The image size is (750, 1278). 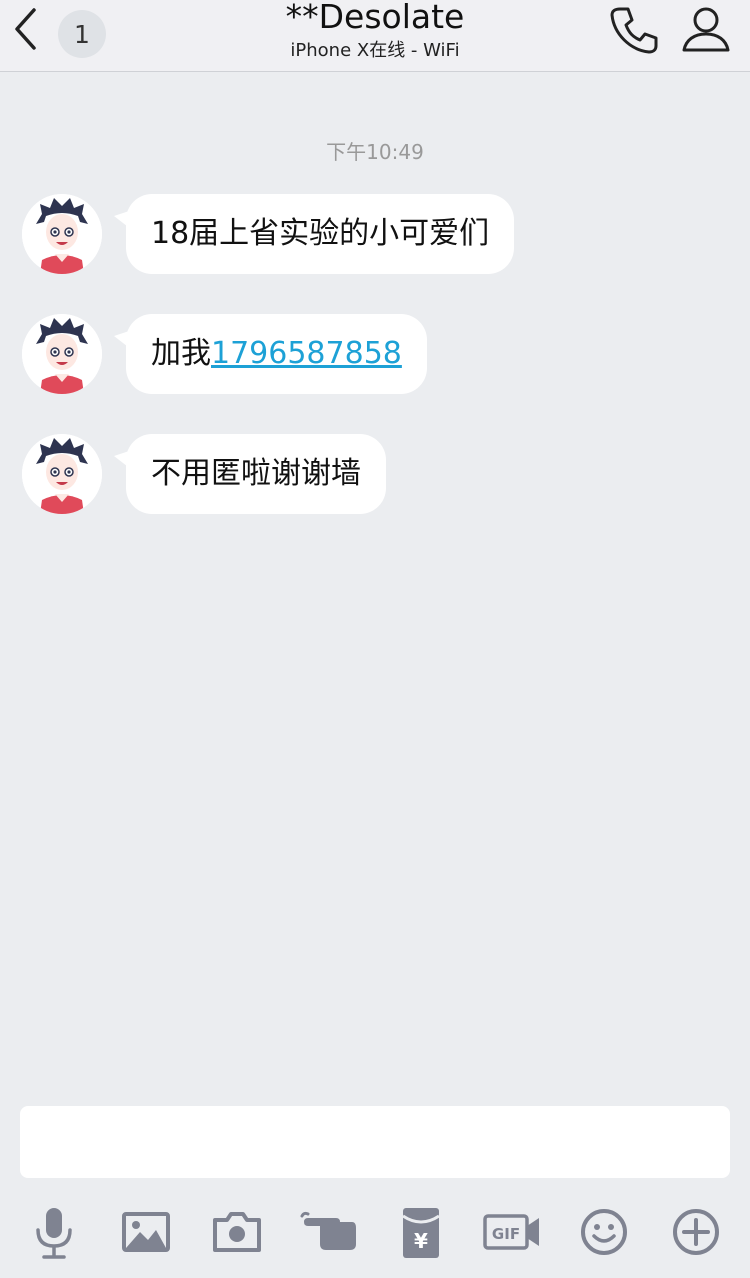 I want to click on voice-button, so click(x=54, y=1232).